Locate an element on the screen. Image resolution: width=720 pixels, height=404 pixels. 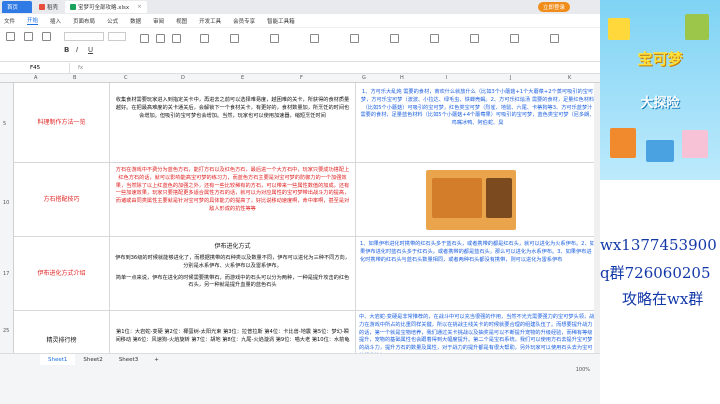
format-painter-icon is located at coordinates (46, 36).